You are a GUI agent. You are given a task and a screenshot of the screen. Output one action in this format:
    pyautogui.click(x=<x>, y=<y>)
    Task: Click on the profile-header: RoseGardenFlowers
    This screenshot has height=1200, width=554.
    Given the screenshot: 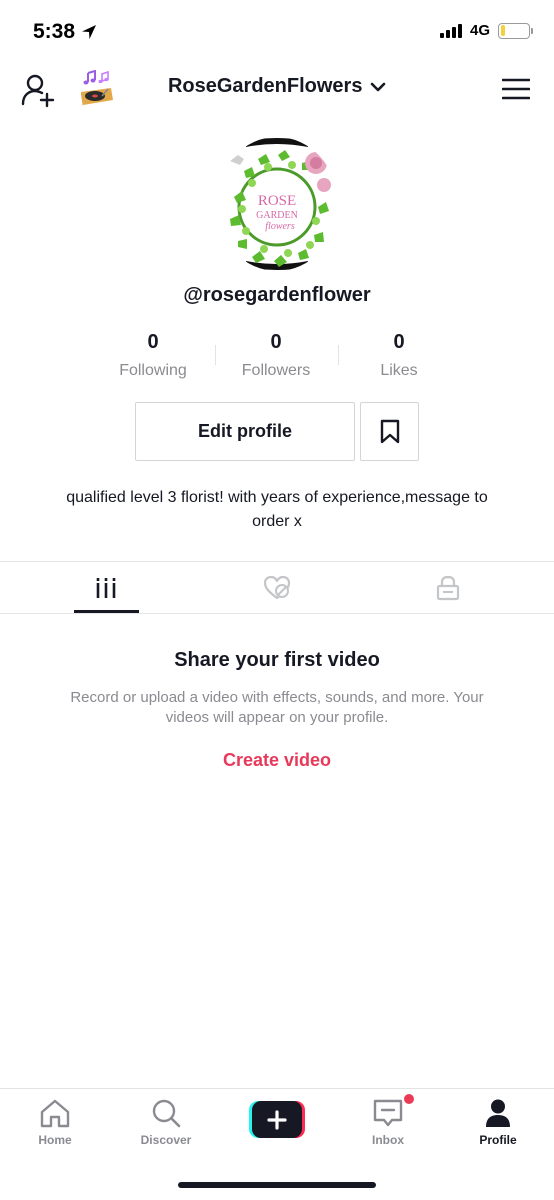 What is the action you would take?
    pyautogui.click(x=277, y=89)
    